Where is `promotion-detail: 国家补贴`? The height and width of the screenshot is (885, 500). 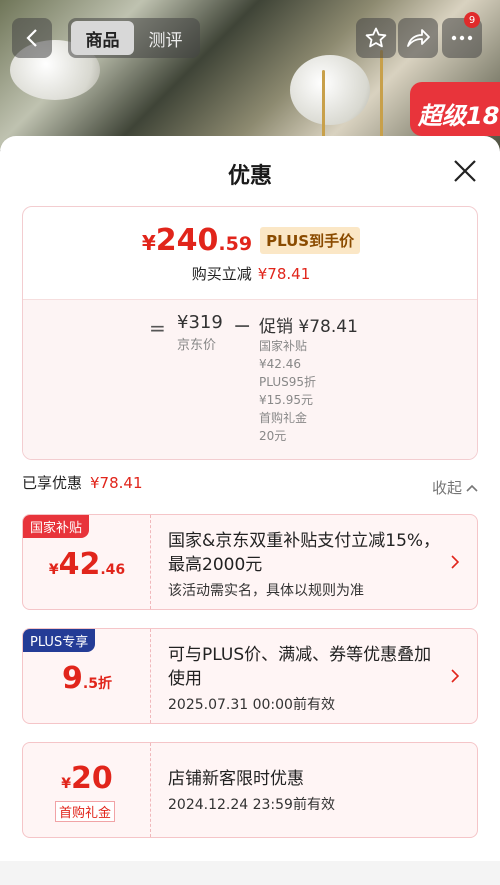 promotion-detail: 国家补贴 is located at coordinates (283, 346).